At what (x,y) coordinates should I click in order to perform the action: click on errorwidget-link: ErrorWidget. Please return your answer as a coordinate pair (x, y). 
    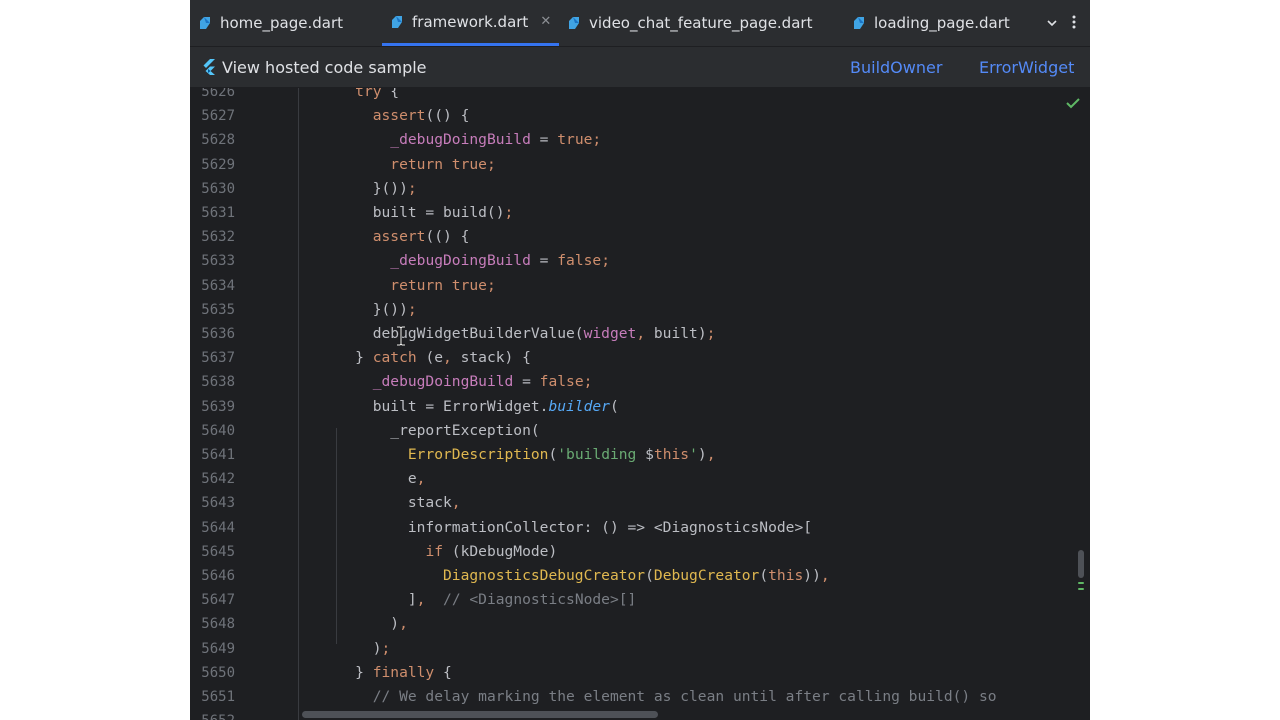
    Looking at the image, I should click on (1026, 67).